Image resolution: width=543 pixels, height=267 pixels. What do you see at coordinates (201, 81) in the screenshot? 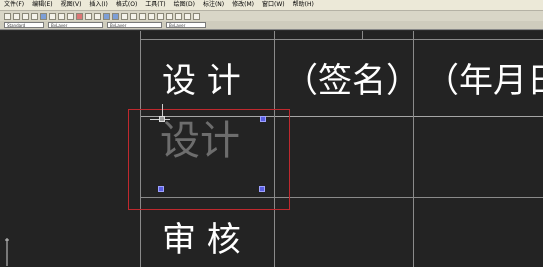
I see `design-label: 设 计` at bounding box center [201, 81].